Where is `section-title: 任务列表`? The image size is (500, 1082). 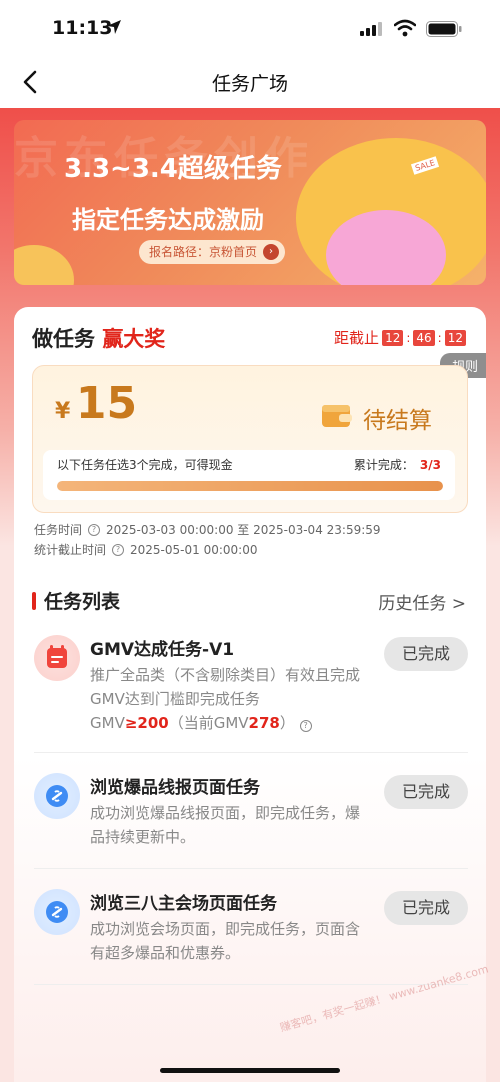 section-title: 任务列表 is located at coordinates (82, 602).